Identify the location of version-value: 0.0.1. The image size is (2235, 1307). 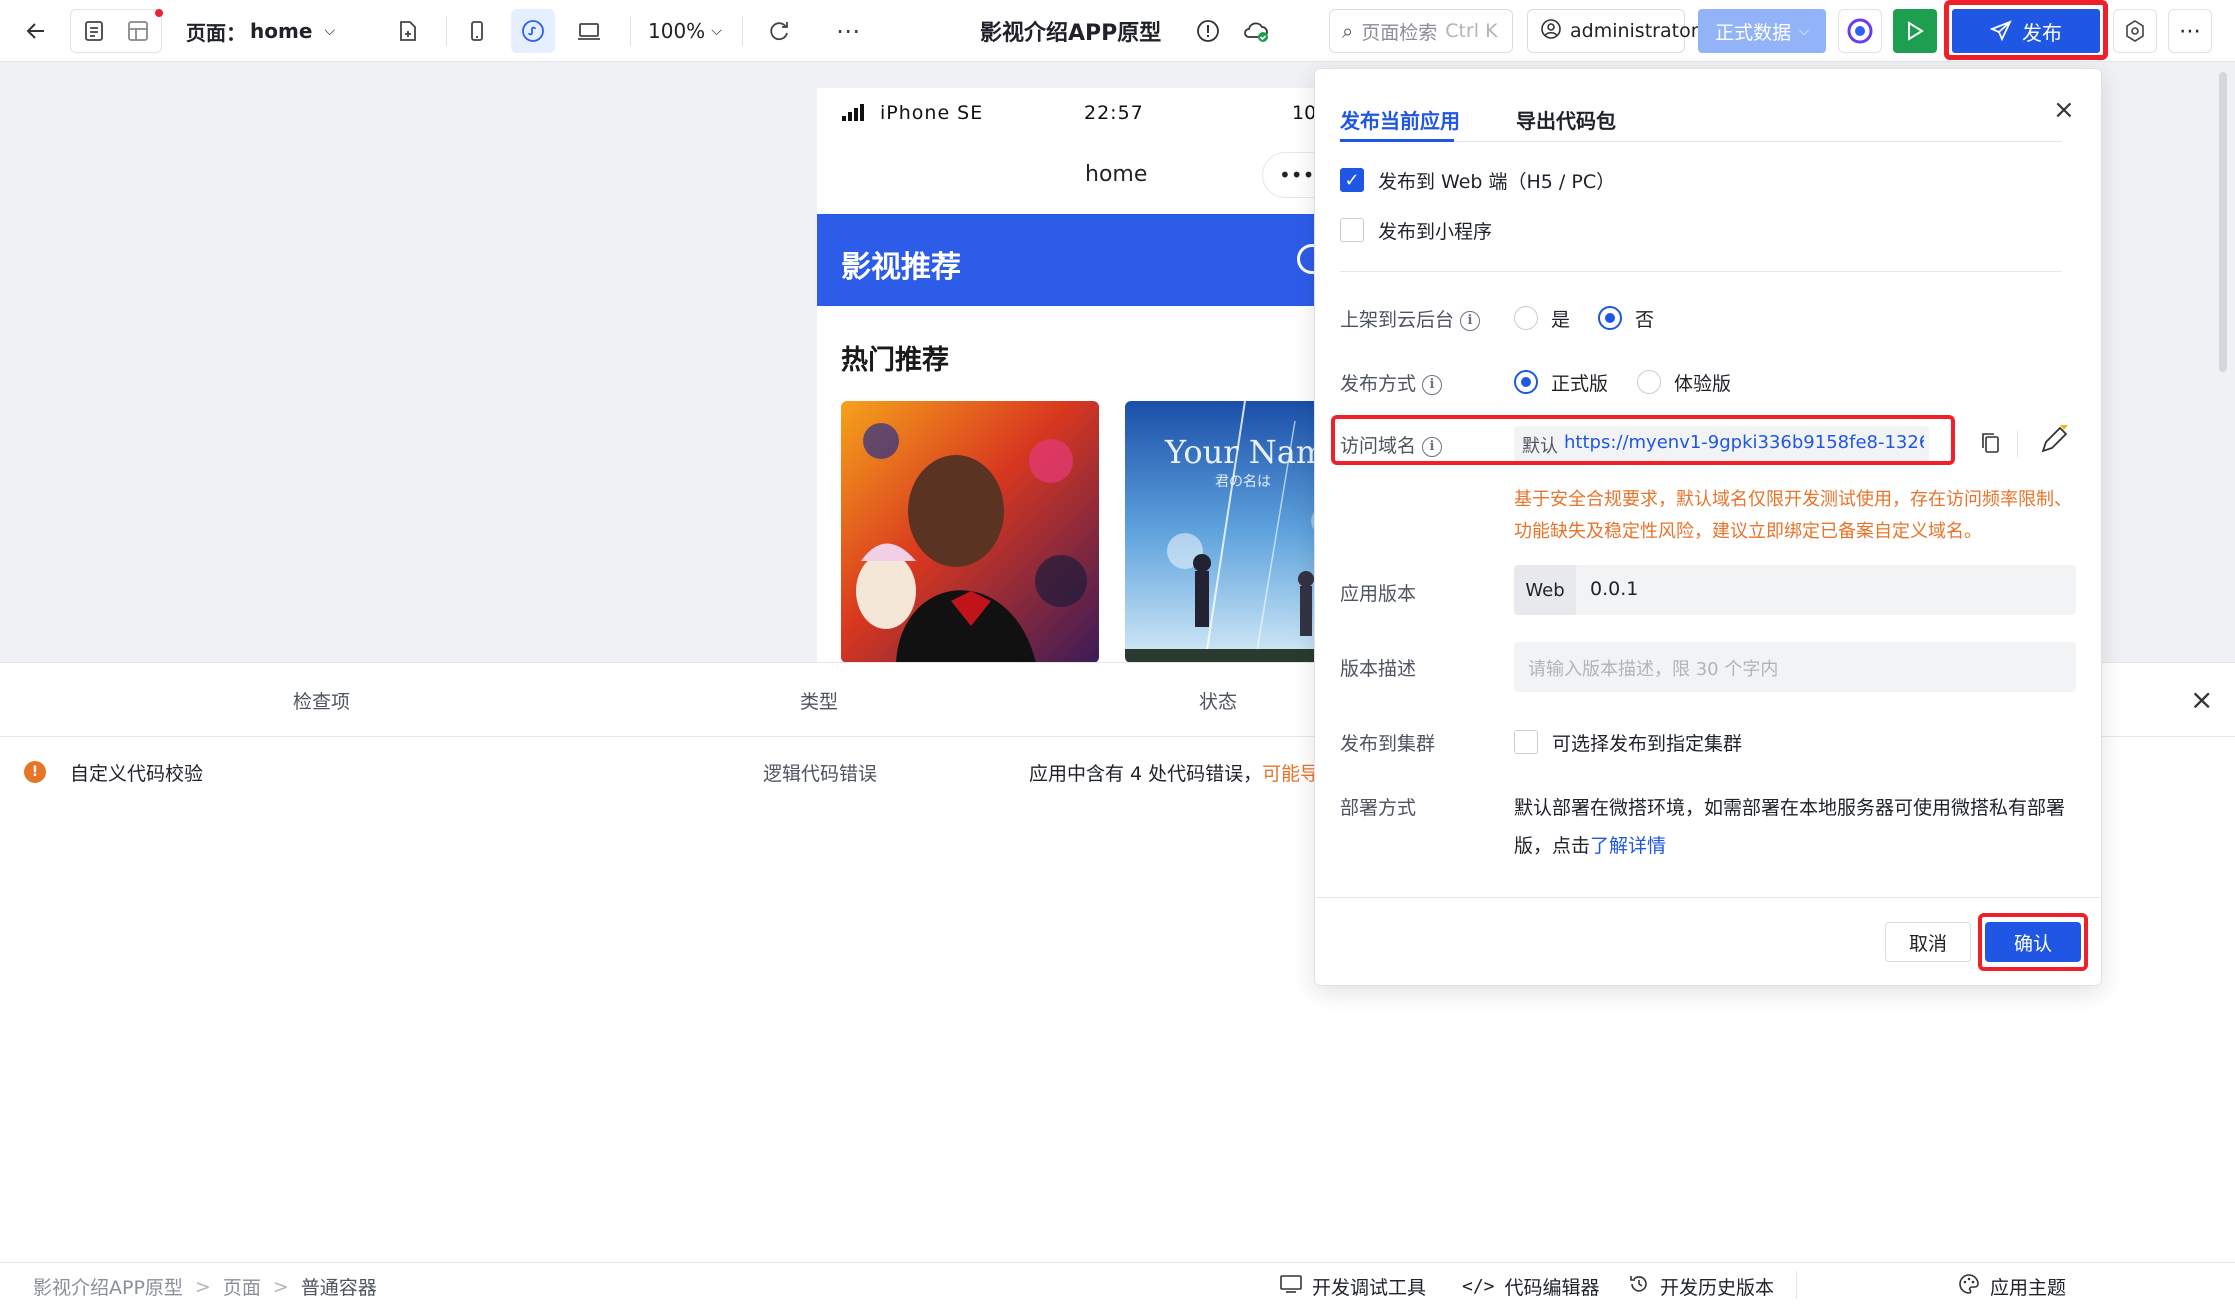
(1614, 589).